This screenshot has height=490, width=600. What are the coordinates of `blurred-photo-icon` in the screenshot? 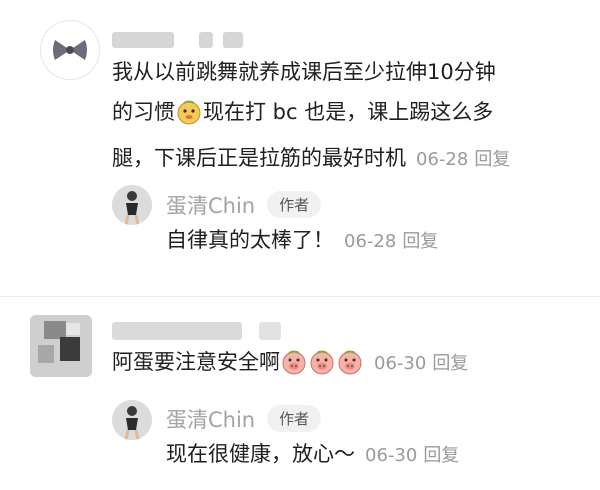 It's located at (61, 346).